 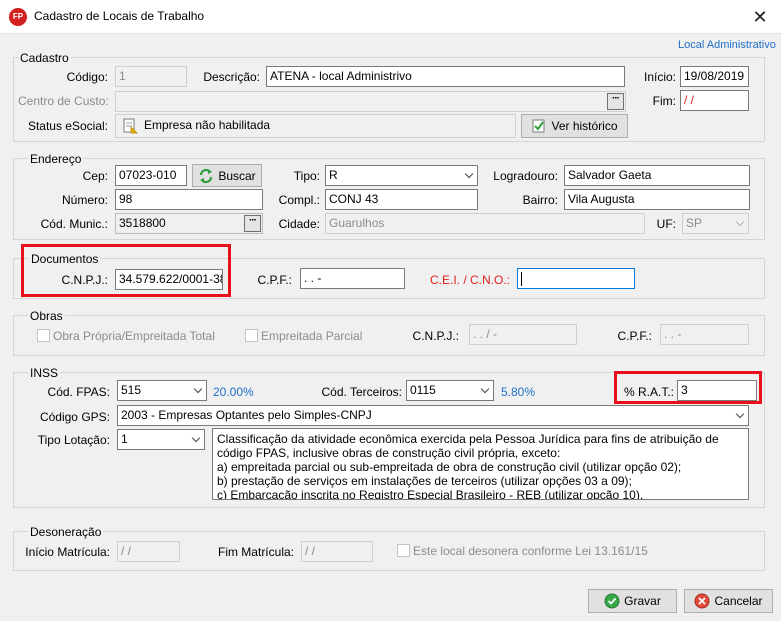 I want to click on obras-cpf-field: . . -, so click(x=704, y=334).